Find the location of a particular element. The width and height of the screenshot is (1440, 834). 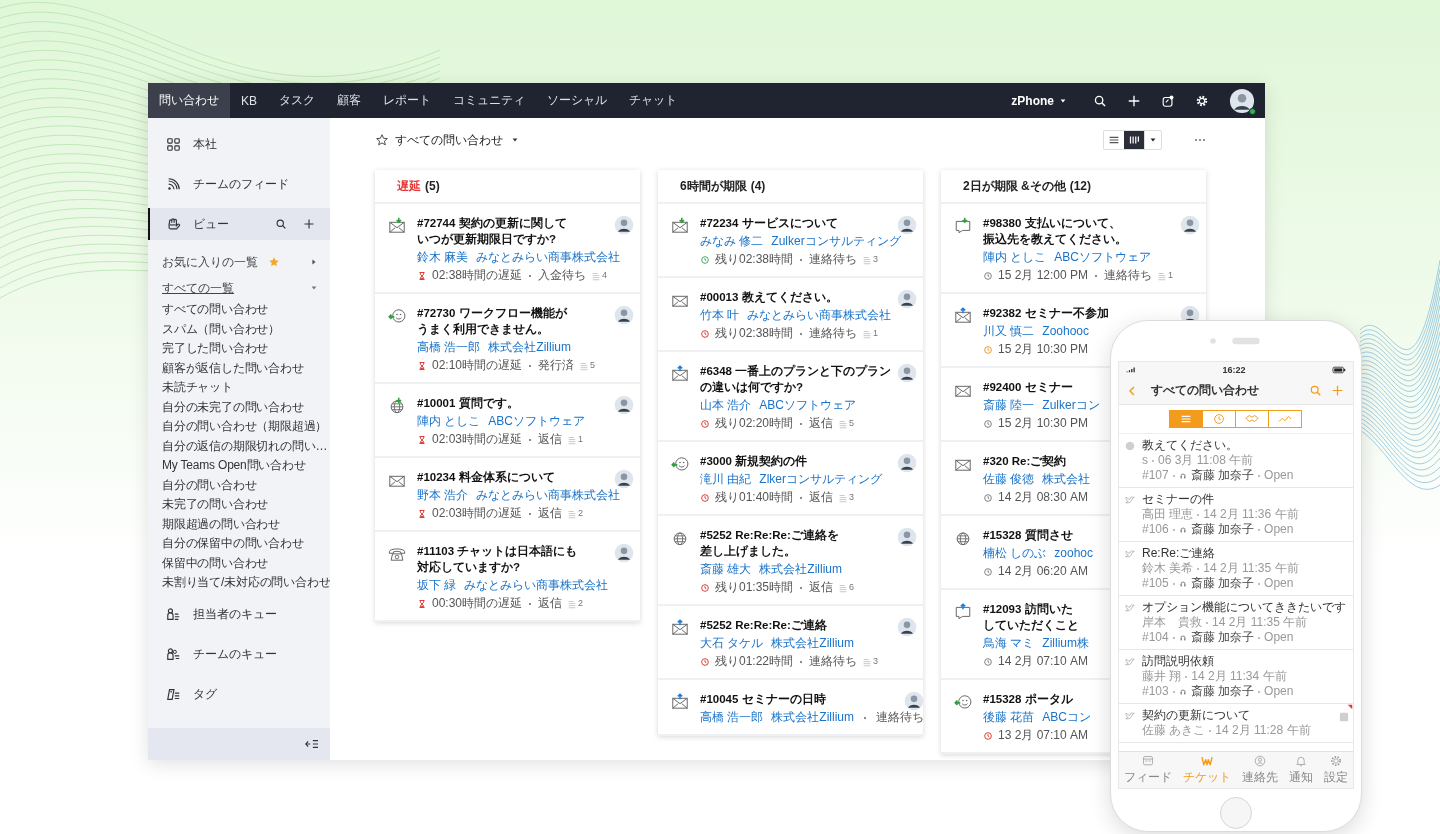

list-heading: お気に入りの一覧 is located at coordinates (210, 262).